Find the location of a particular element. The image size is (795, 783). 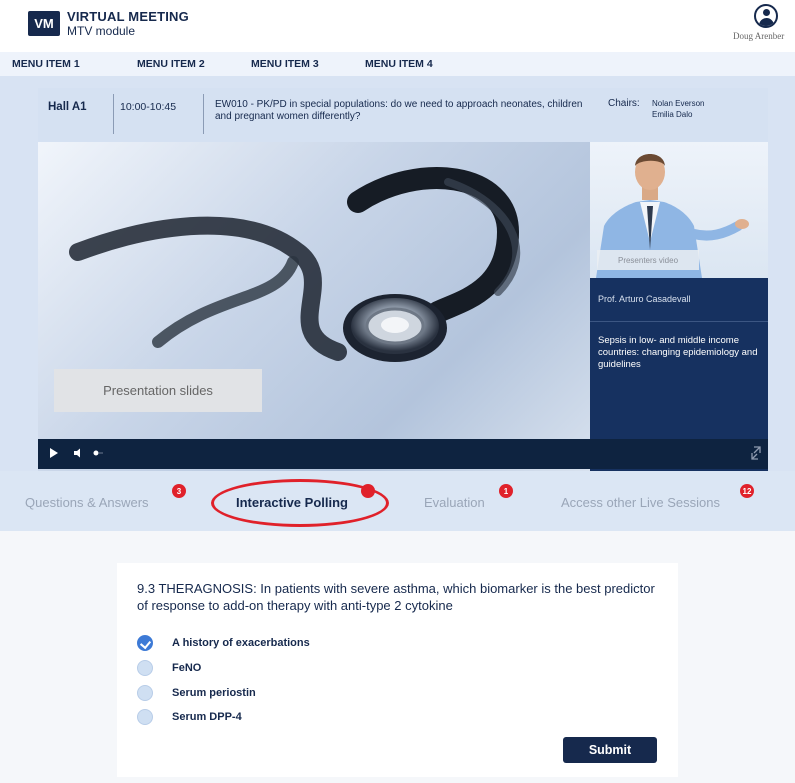

app-title: VIRTUAL MEETING is located at coordinates (128, 16).